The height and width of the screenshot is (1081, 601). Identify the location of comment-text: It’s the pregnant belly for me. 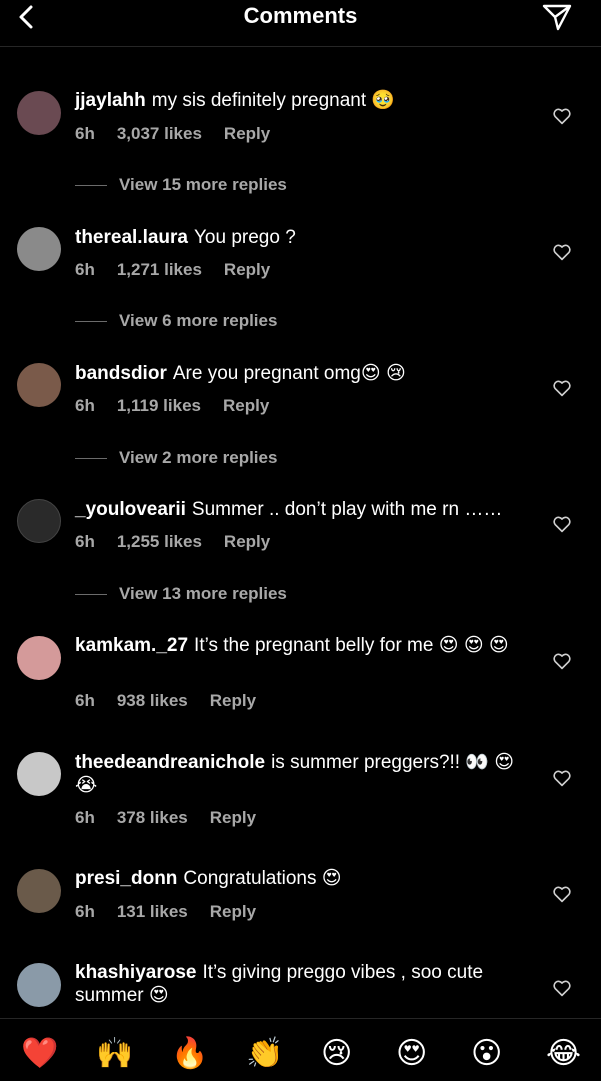
(314, 645).